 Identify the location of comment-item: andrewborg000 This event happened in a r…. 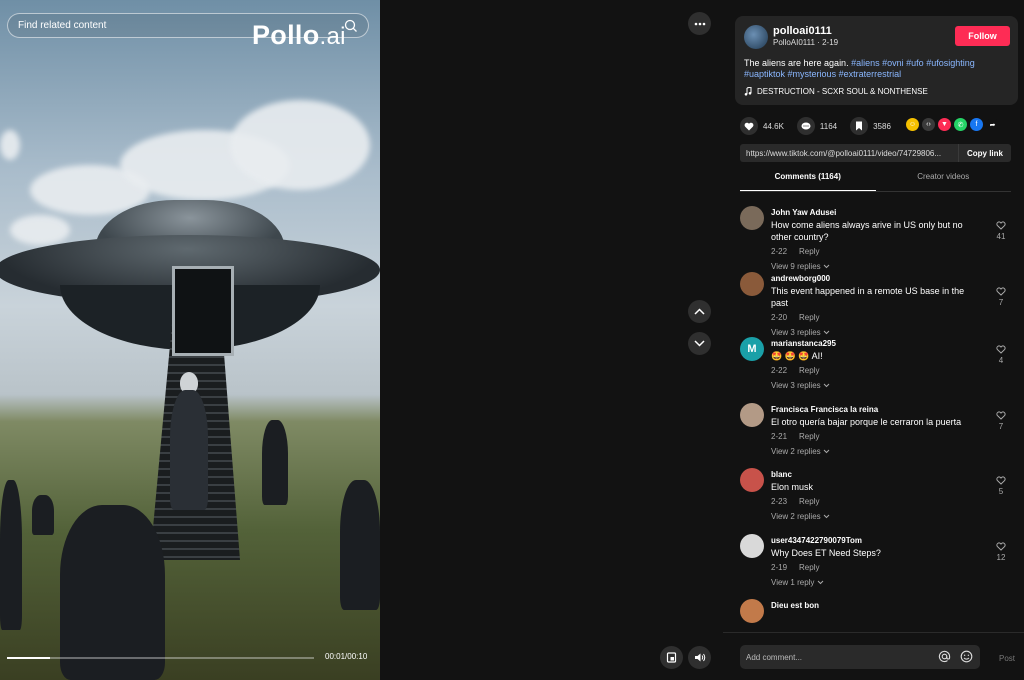
(877, 301).